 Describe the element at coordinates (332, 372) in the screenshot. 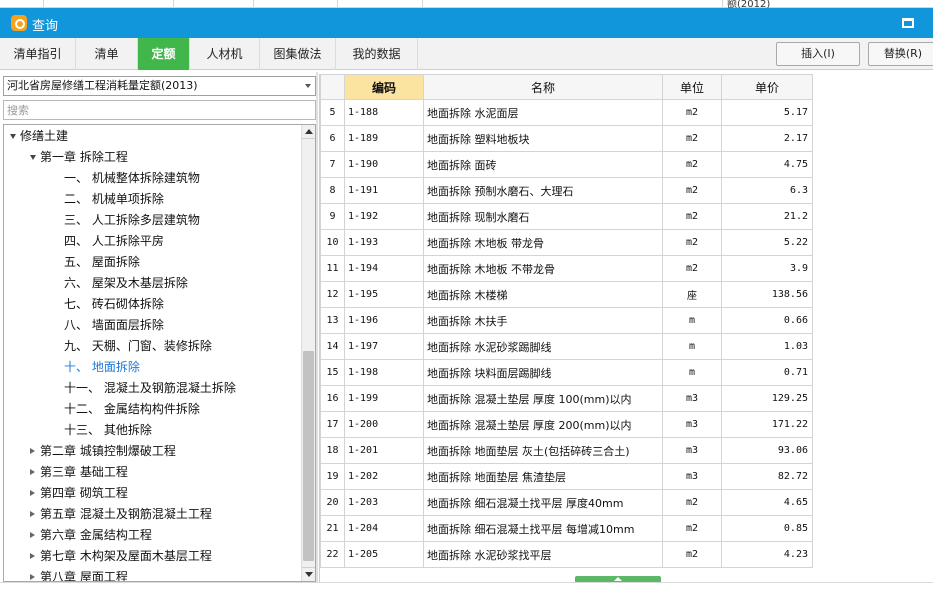

I see `row-number-cell: 15` at that location.